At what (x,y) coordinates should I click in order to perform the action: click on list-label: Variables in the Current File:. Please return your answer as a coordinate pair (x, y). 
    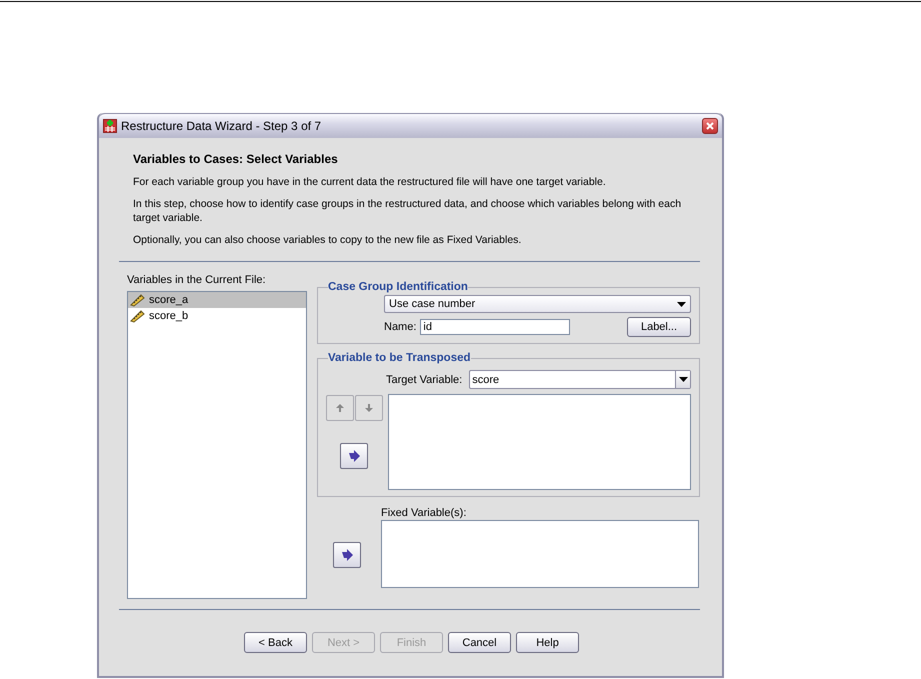
    Looking at the image, I should click on (197, 280).